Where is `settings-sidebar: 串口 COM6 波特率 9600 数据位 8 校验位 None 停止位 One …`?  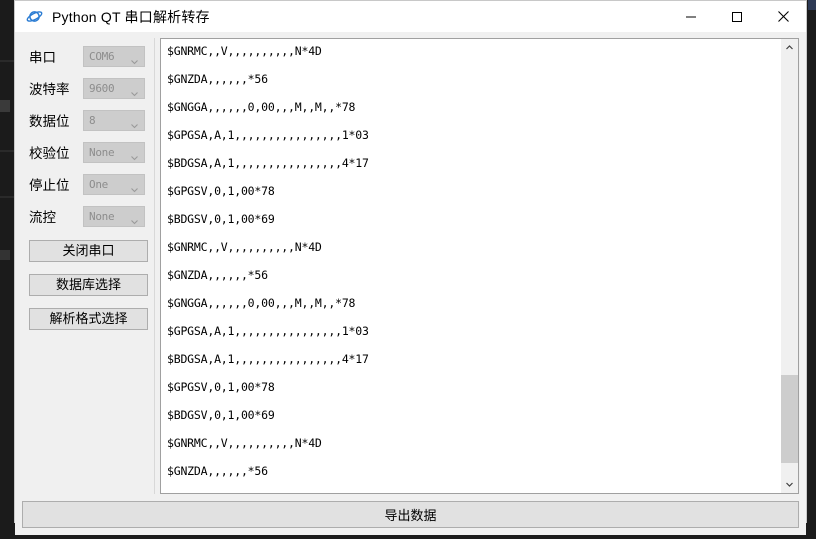 settings-sidebar: 串口 COM6 波特率 9600 数据位 8 校验位 None 停止位 One … is located at coordinates (88, 266).